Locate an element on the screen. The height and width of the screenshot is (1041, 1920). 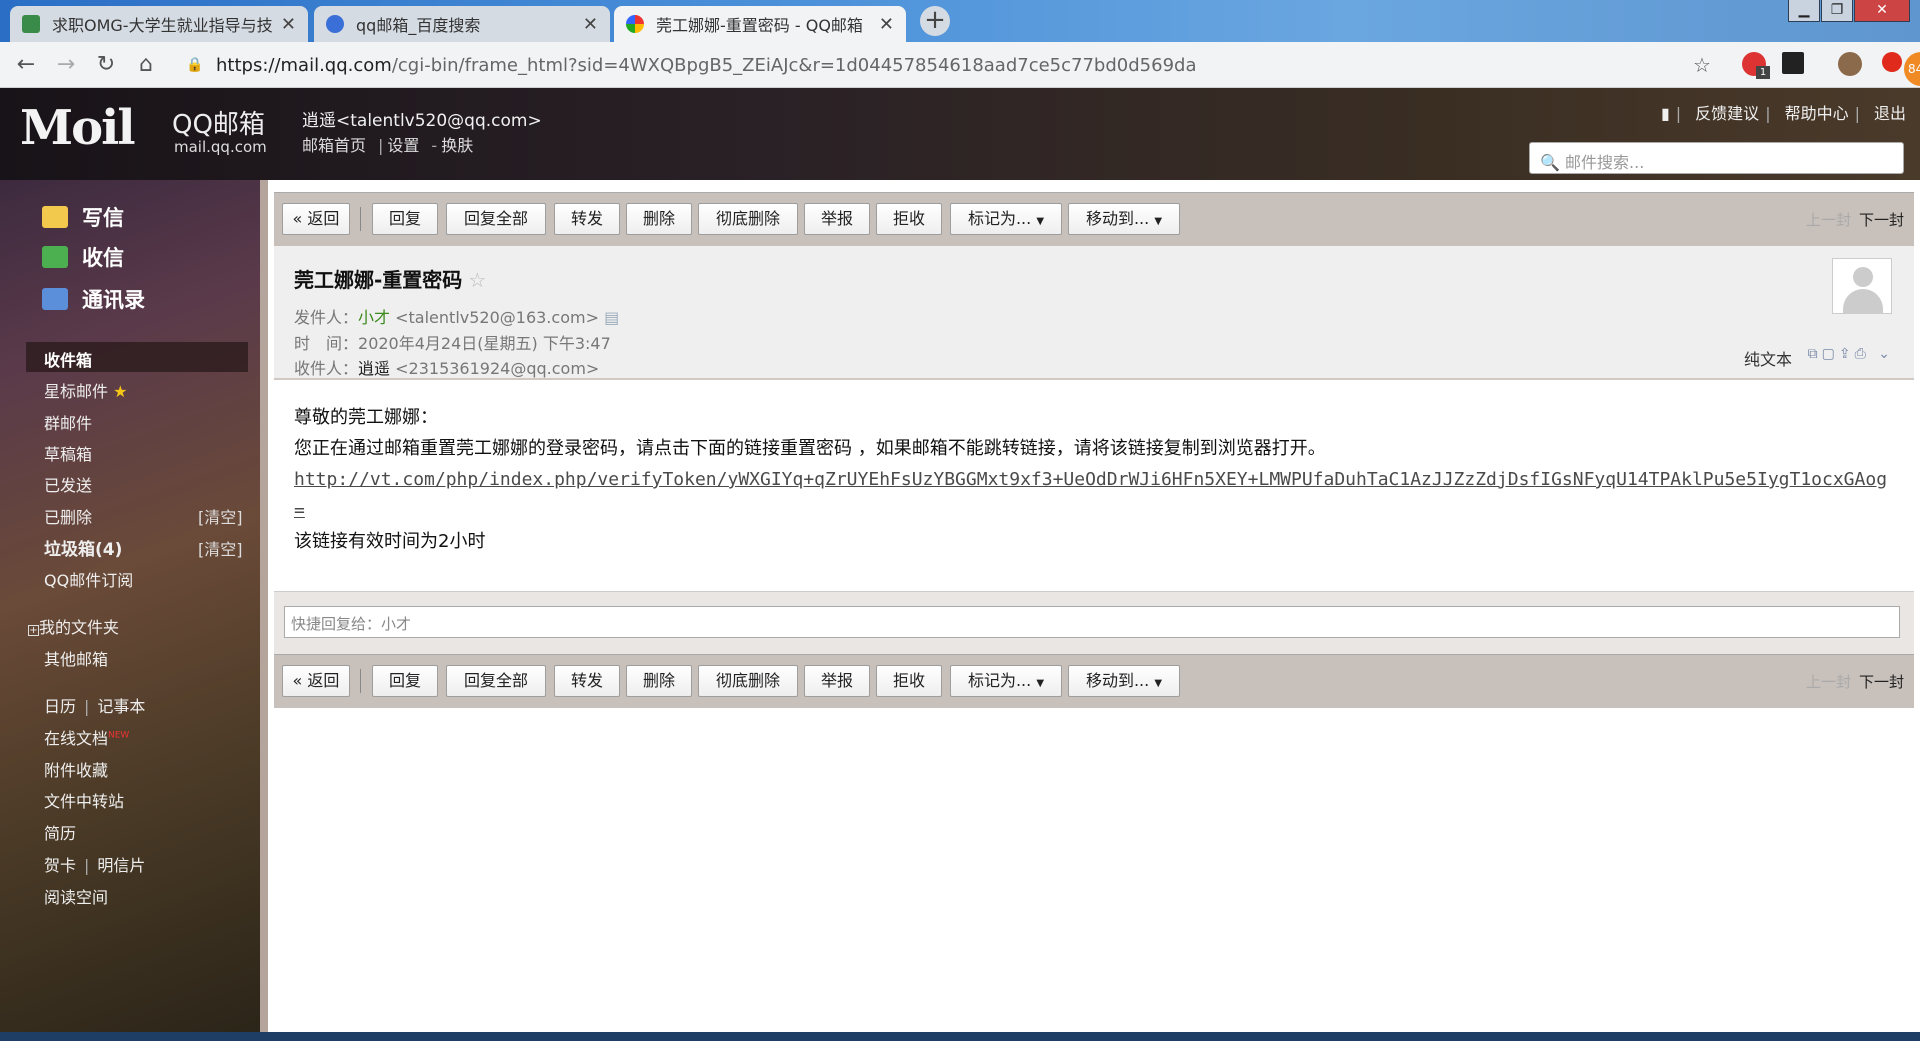
sidebar-item-spam: 垃圾箱(4) is located at coordinates (83, 547).